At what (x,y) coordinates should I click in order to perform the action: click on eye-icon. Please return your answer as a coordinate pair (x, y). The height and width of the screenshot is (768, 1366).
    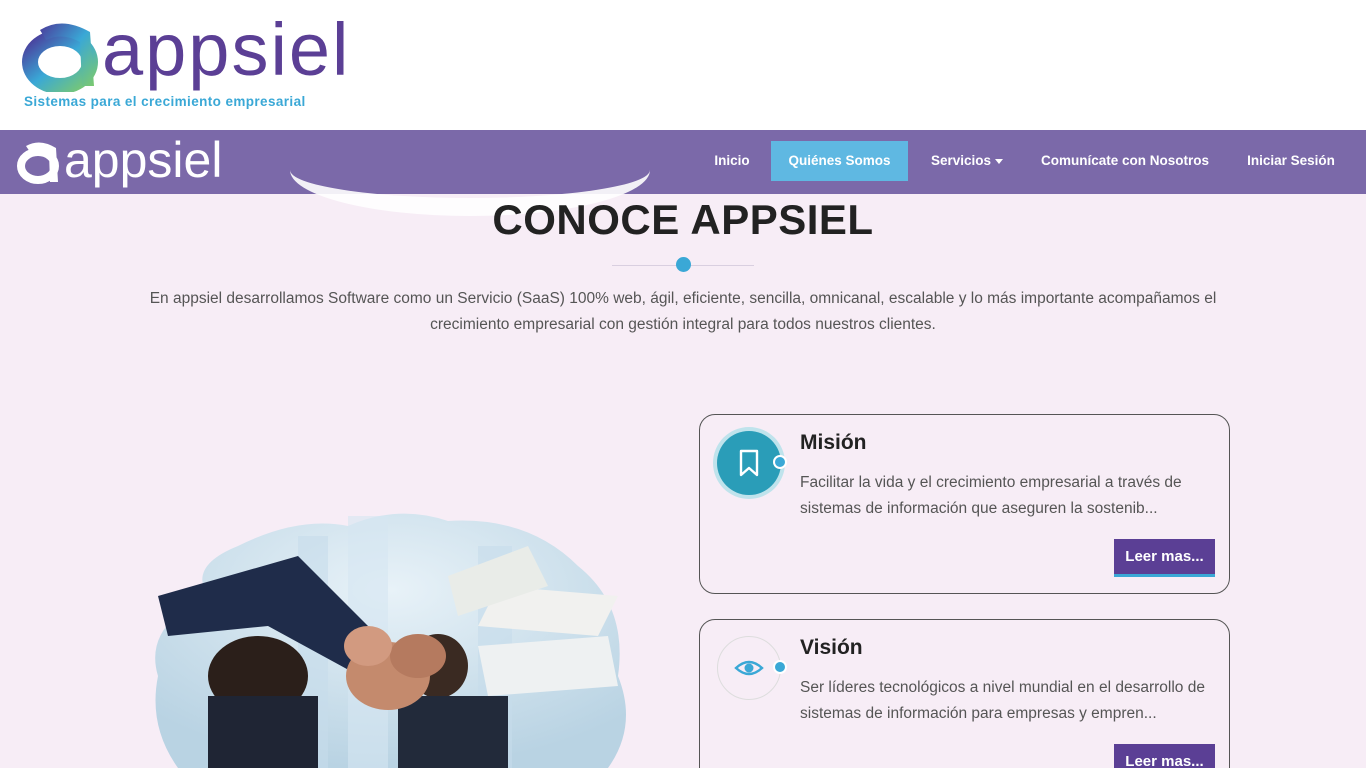
    Looking at the image, I should click on (749, 668).